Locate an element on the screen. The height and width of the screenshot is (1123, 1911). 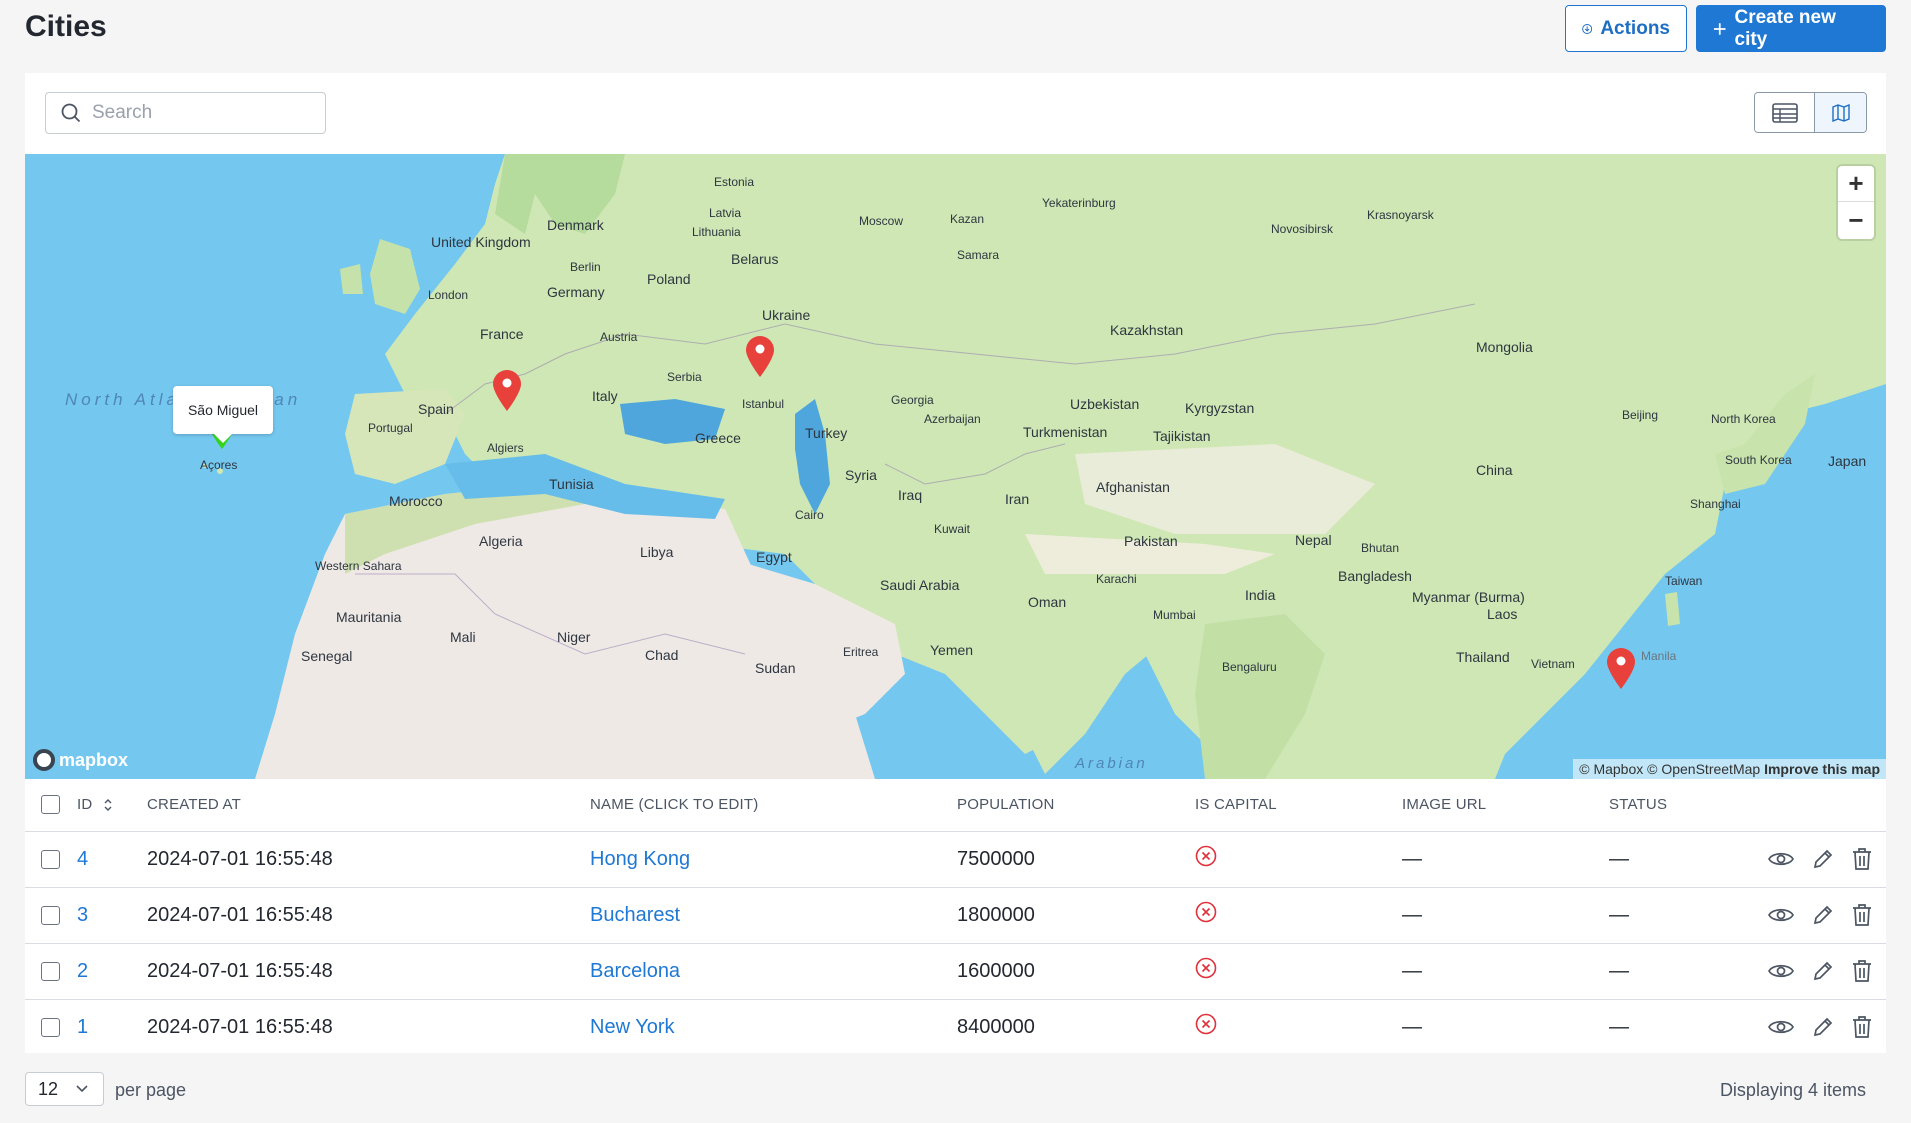
plus-icon is located at coordinates (1719, 28).